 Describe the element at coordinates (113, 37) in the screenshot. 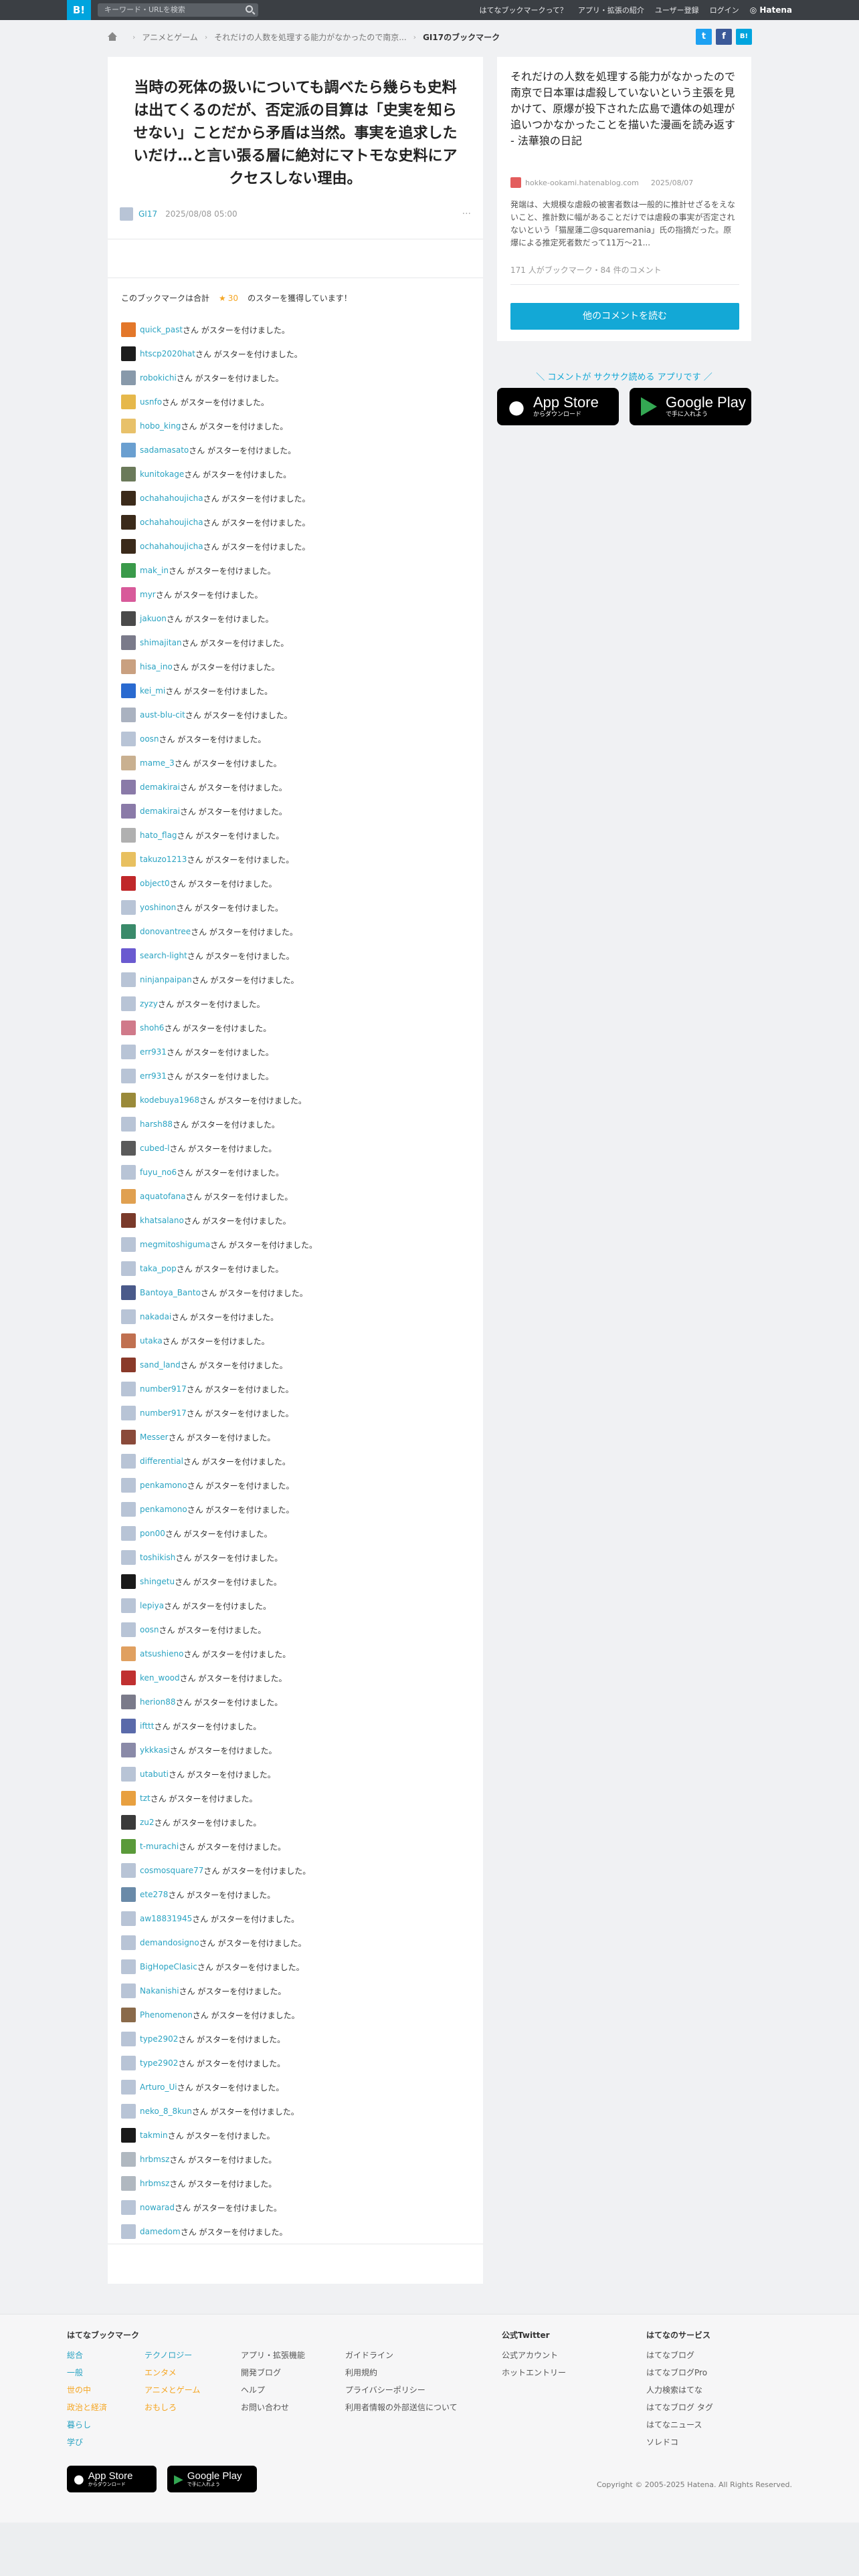

I see `home-icon` at that location.